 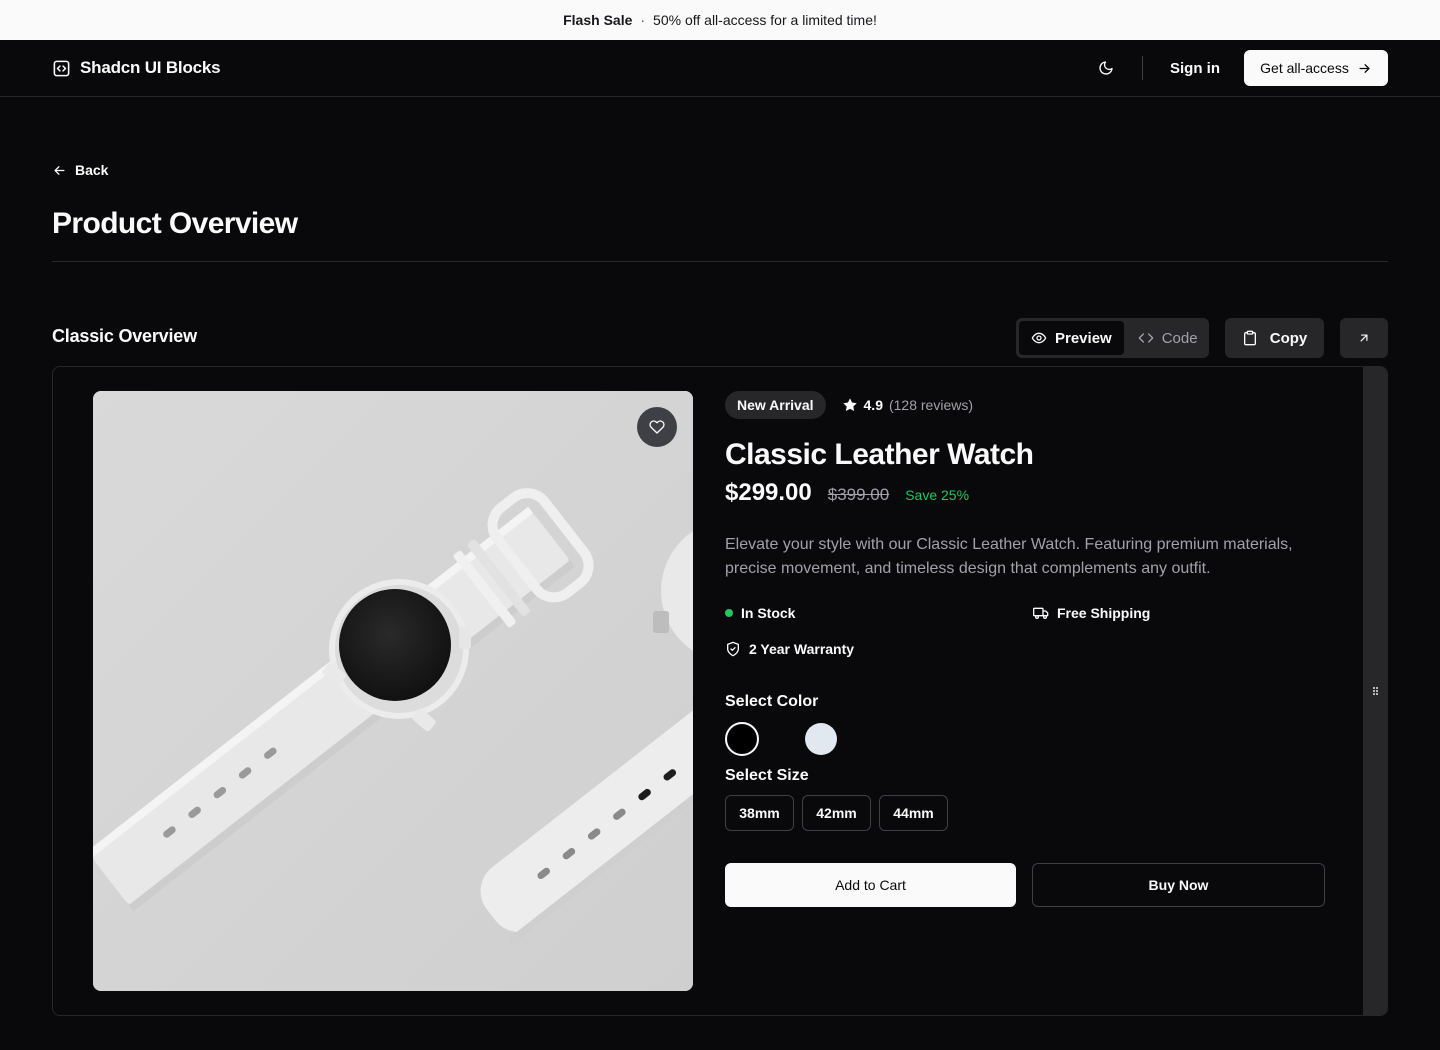 I want to click on feature-in-stock: In Stock, so click(x=879, y=613).